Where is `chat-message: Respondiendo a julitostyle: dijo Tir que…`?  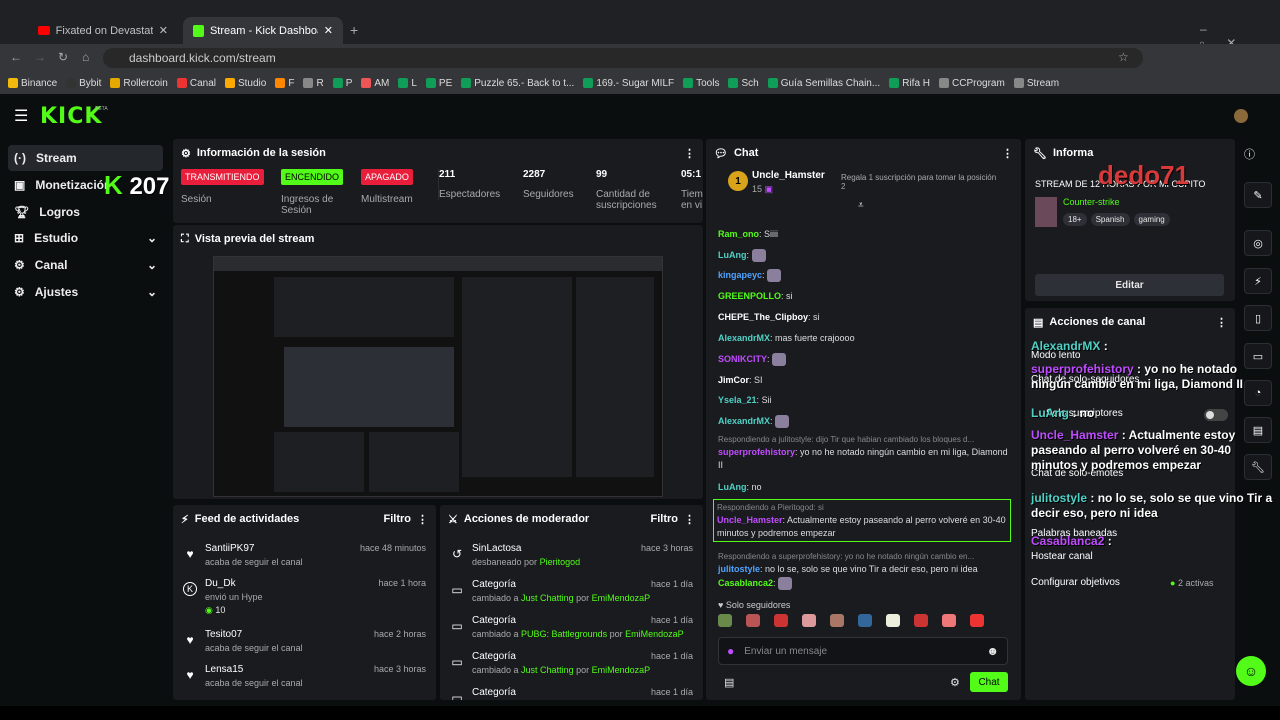 chat-message: Respondiendo a julitostyle: dijo Tir que… is located at coordinates (864, 452).